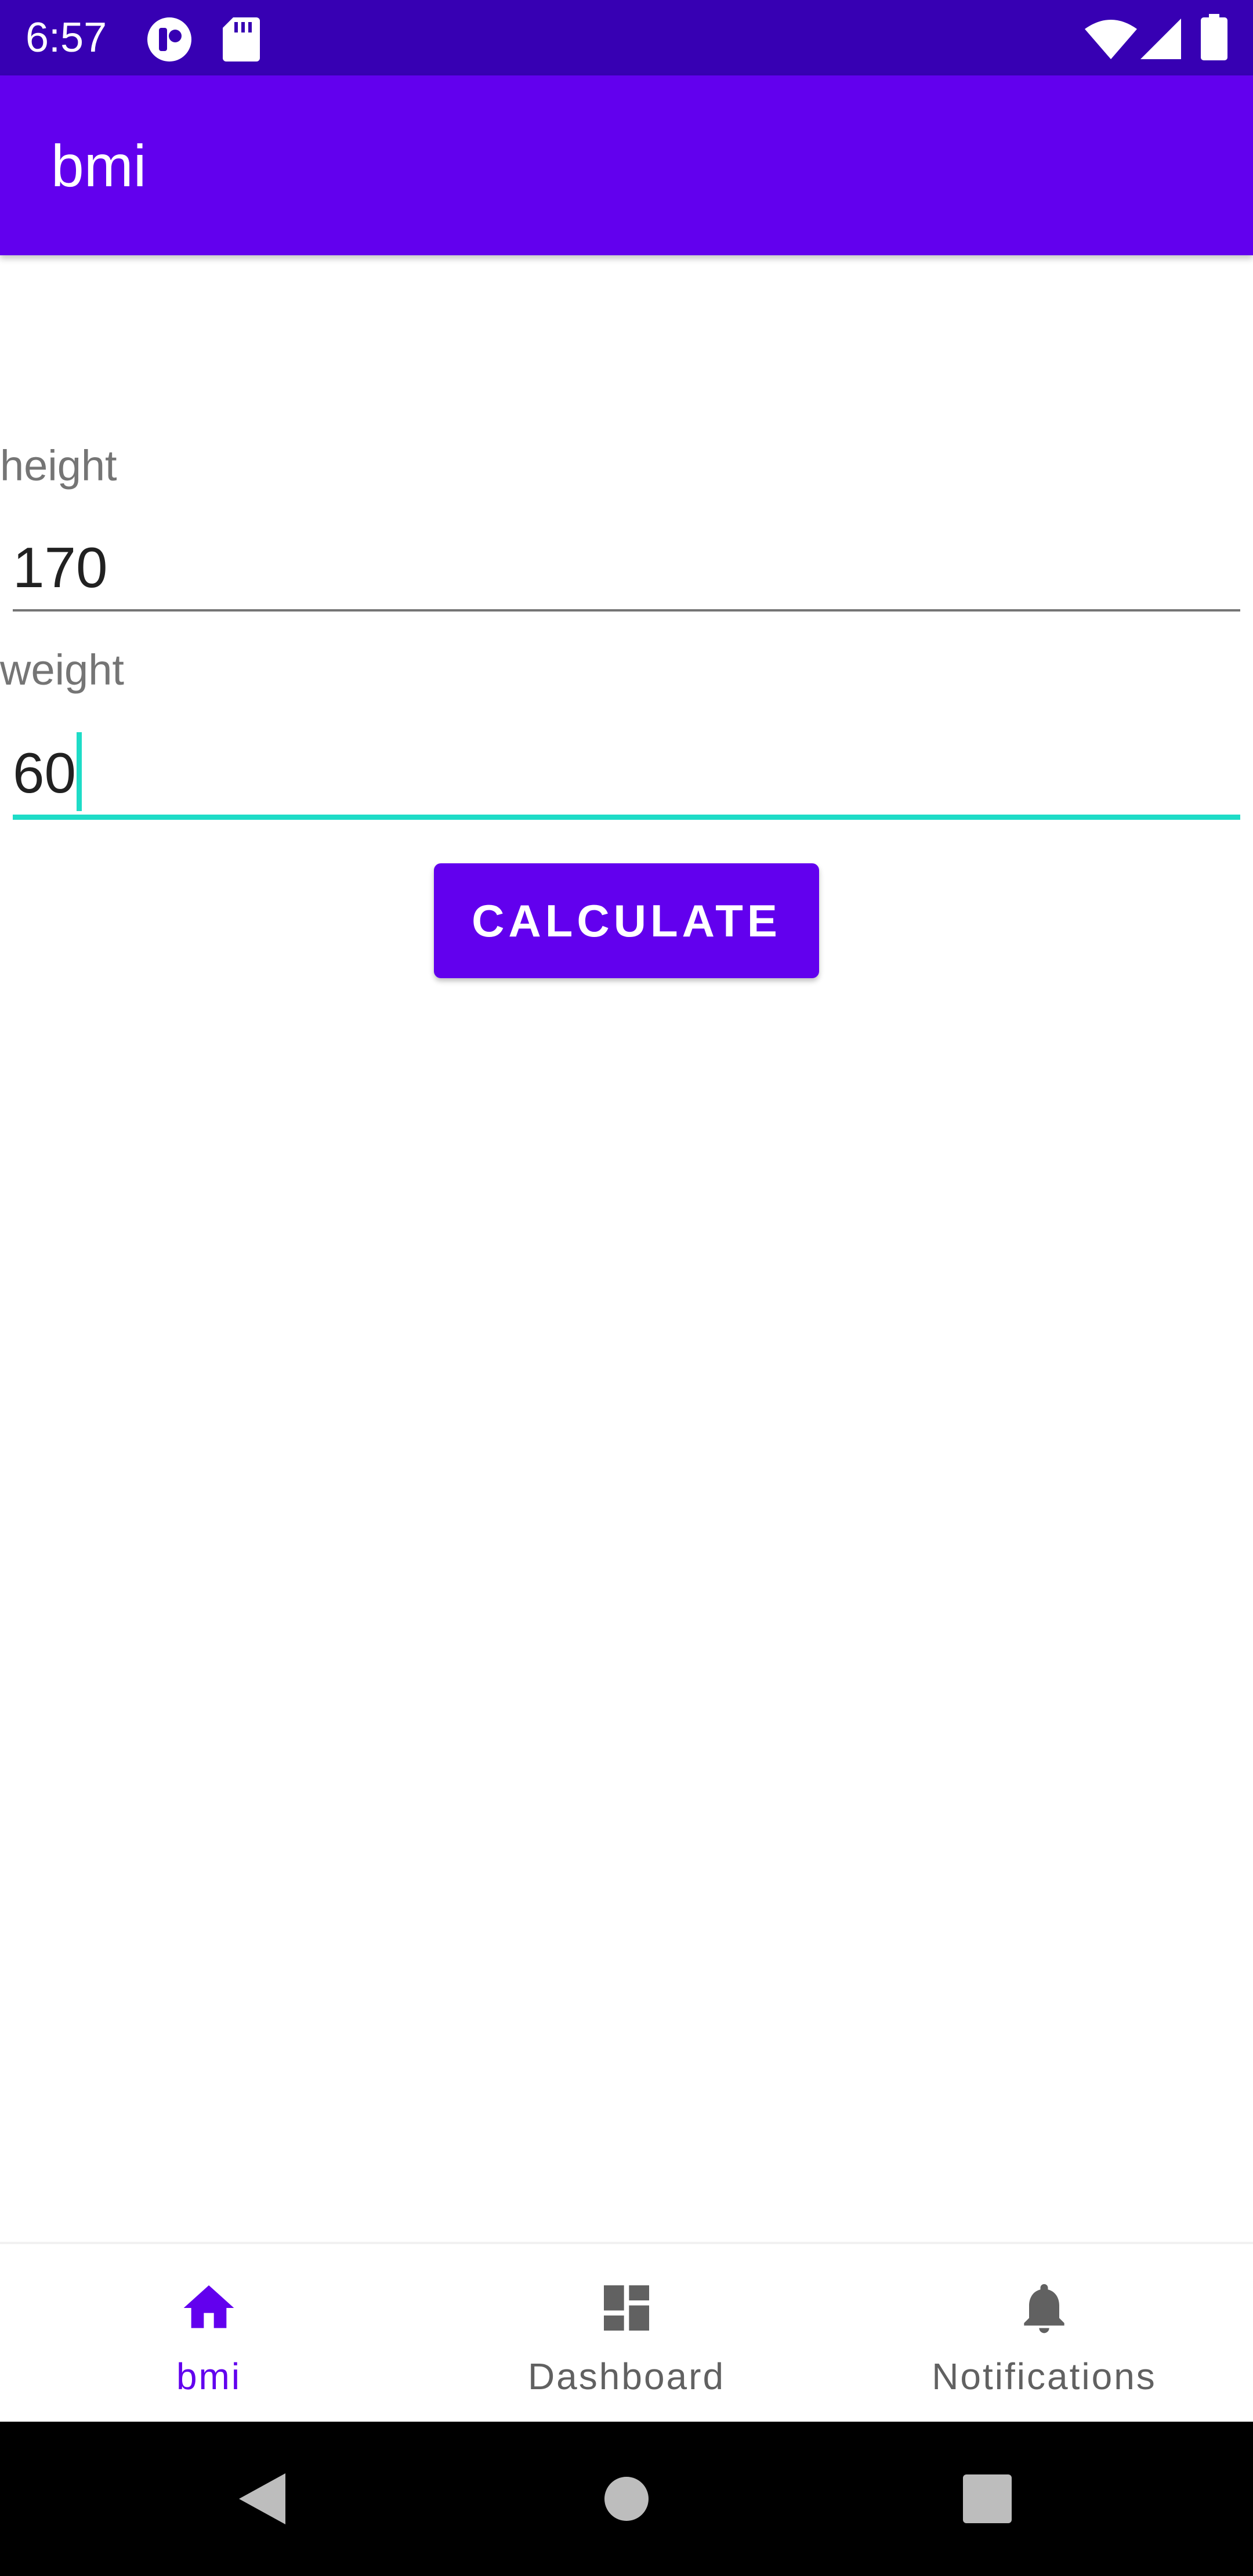 The width and height of the screenshot is (1253, 2576). Describe the element at coordinates (209, 2334) in the screenshot. I see `nav-item-bmi: bmi` at that location.